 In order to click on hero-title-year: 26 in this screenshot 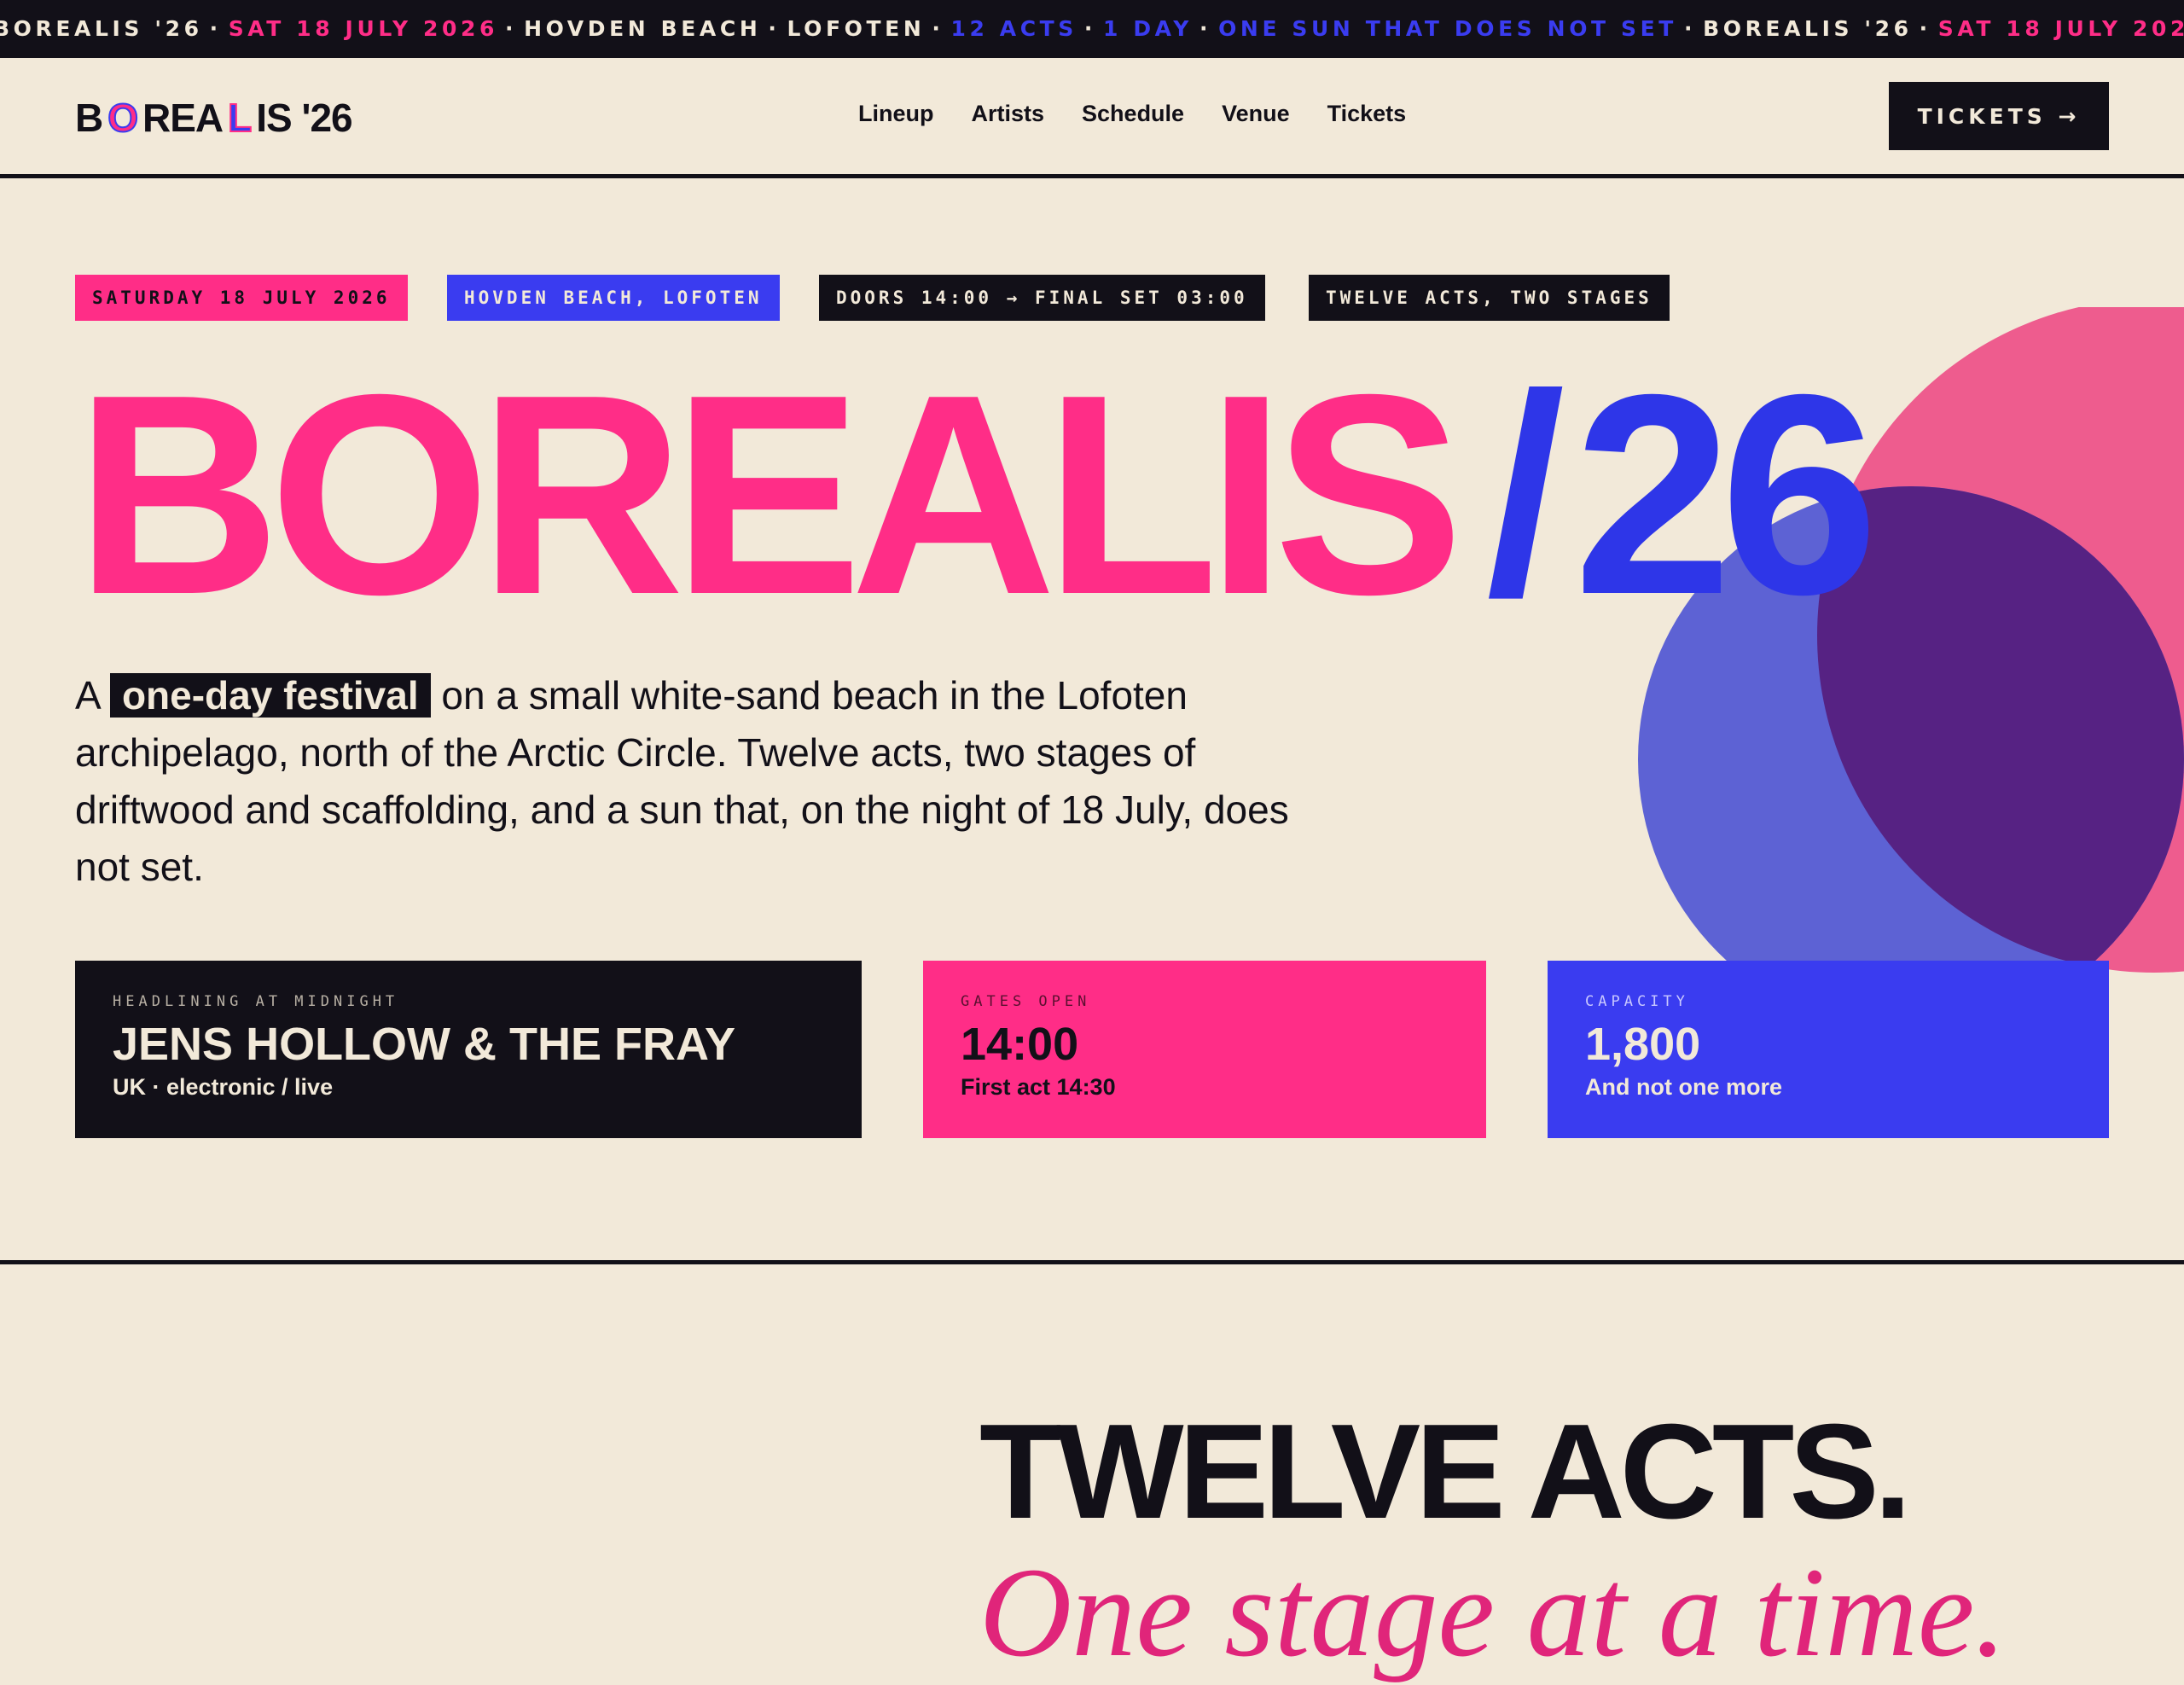, I will do `click(1726, 494)`.